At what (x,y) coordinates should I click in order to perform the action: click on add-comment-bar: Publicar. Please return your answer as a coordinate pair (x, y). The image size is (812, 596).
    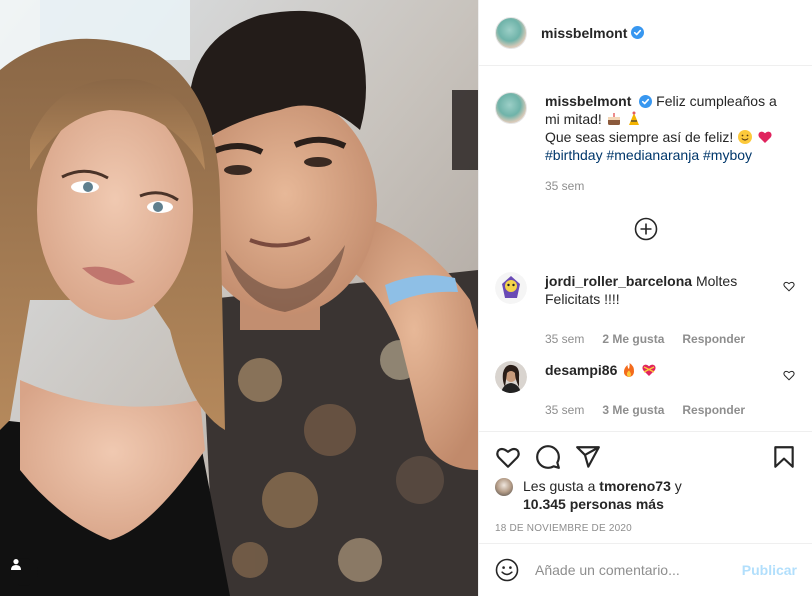
    Looking at the image, I should click on (645, 569).